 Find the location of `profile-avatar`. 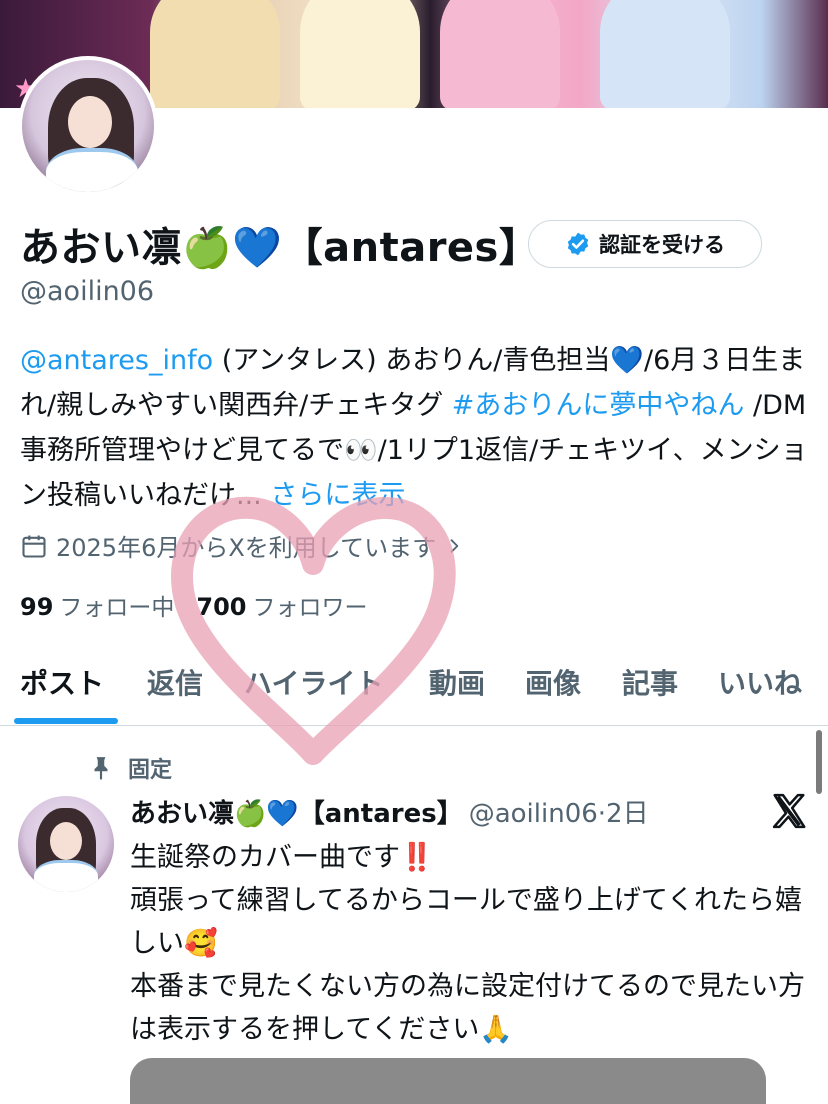

profile-avatar is located at coordinates (88, 126).